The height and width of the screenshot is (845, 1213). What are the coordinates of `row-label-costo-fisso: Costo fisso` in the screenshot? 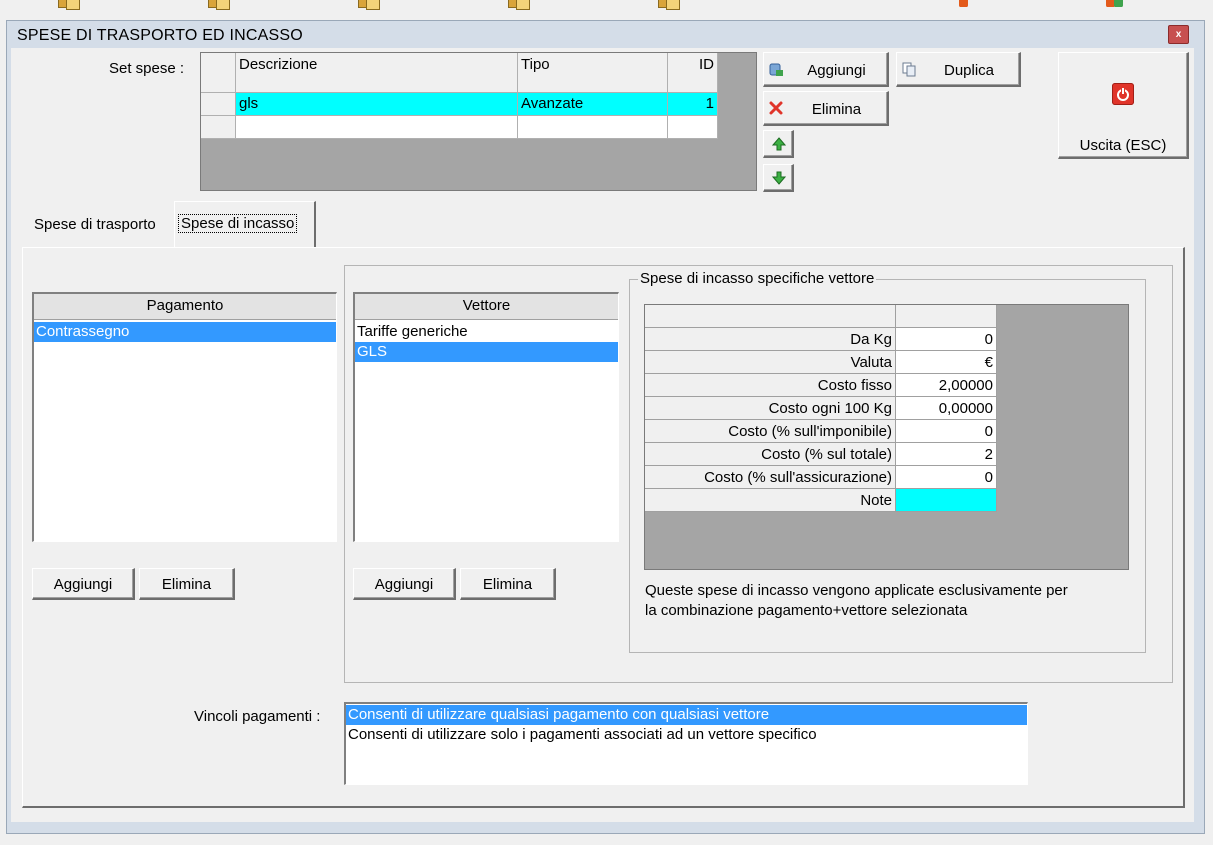 It's located at (770, 385).